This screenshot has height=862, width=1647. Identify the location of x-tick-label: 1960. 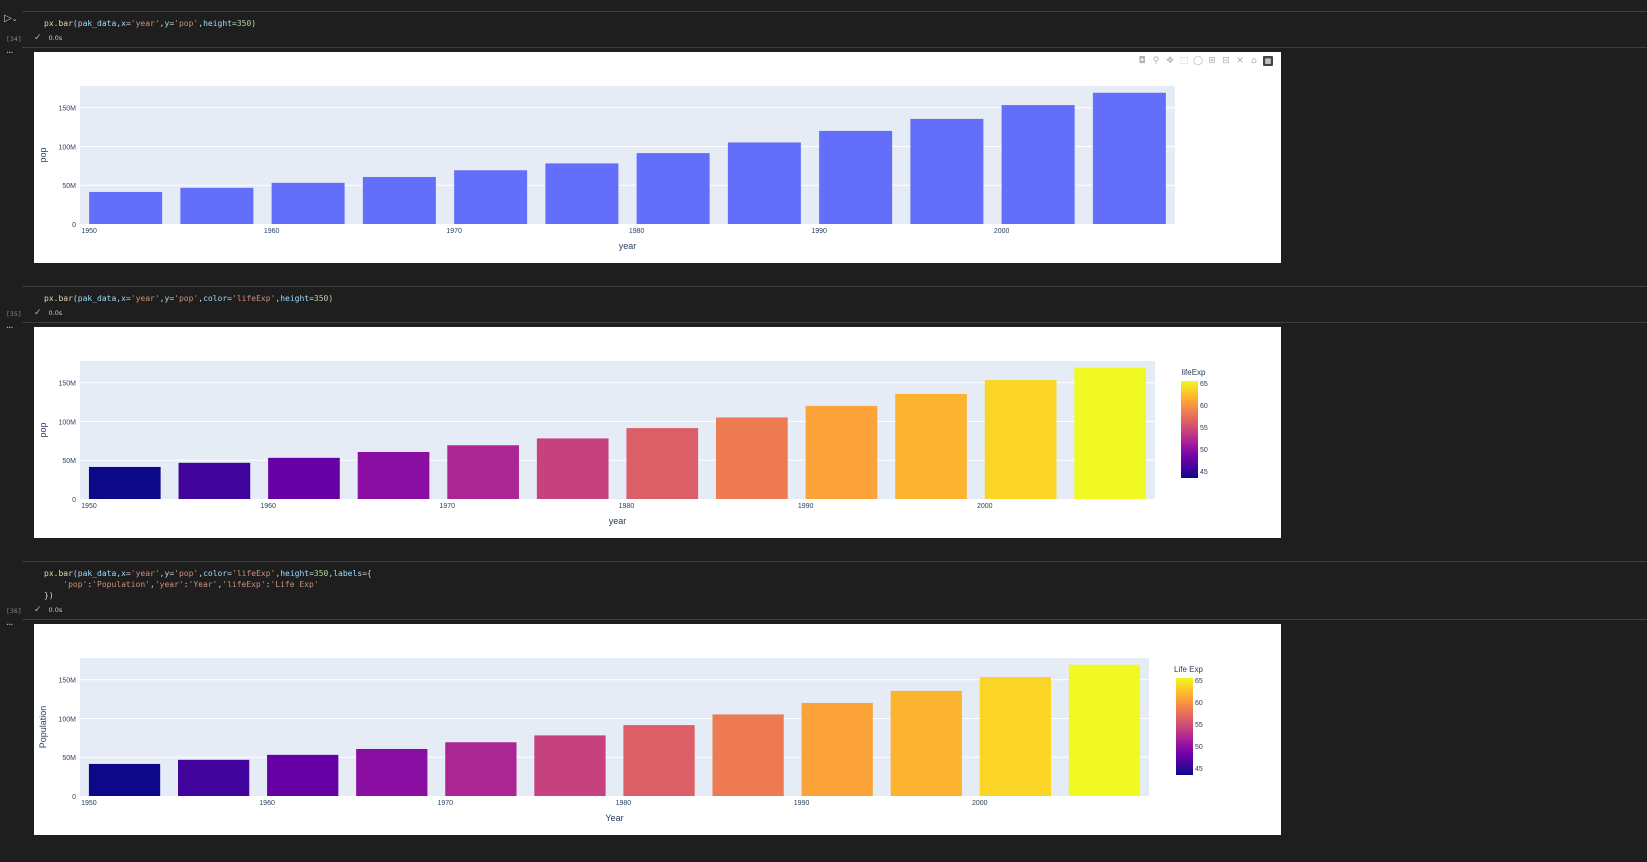
(267, 803).